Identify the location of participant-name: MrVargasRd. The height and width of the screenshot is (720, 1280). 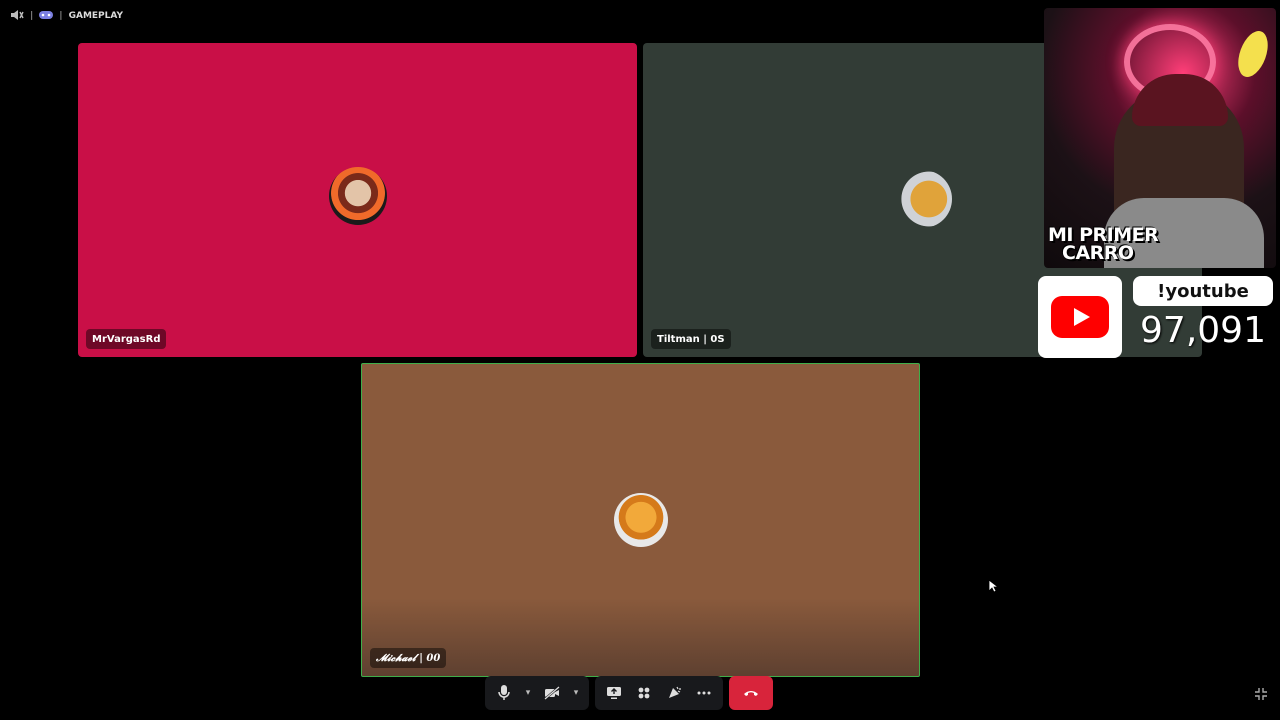
(126, 339).